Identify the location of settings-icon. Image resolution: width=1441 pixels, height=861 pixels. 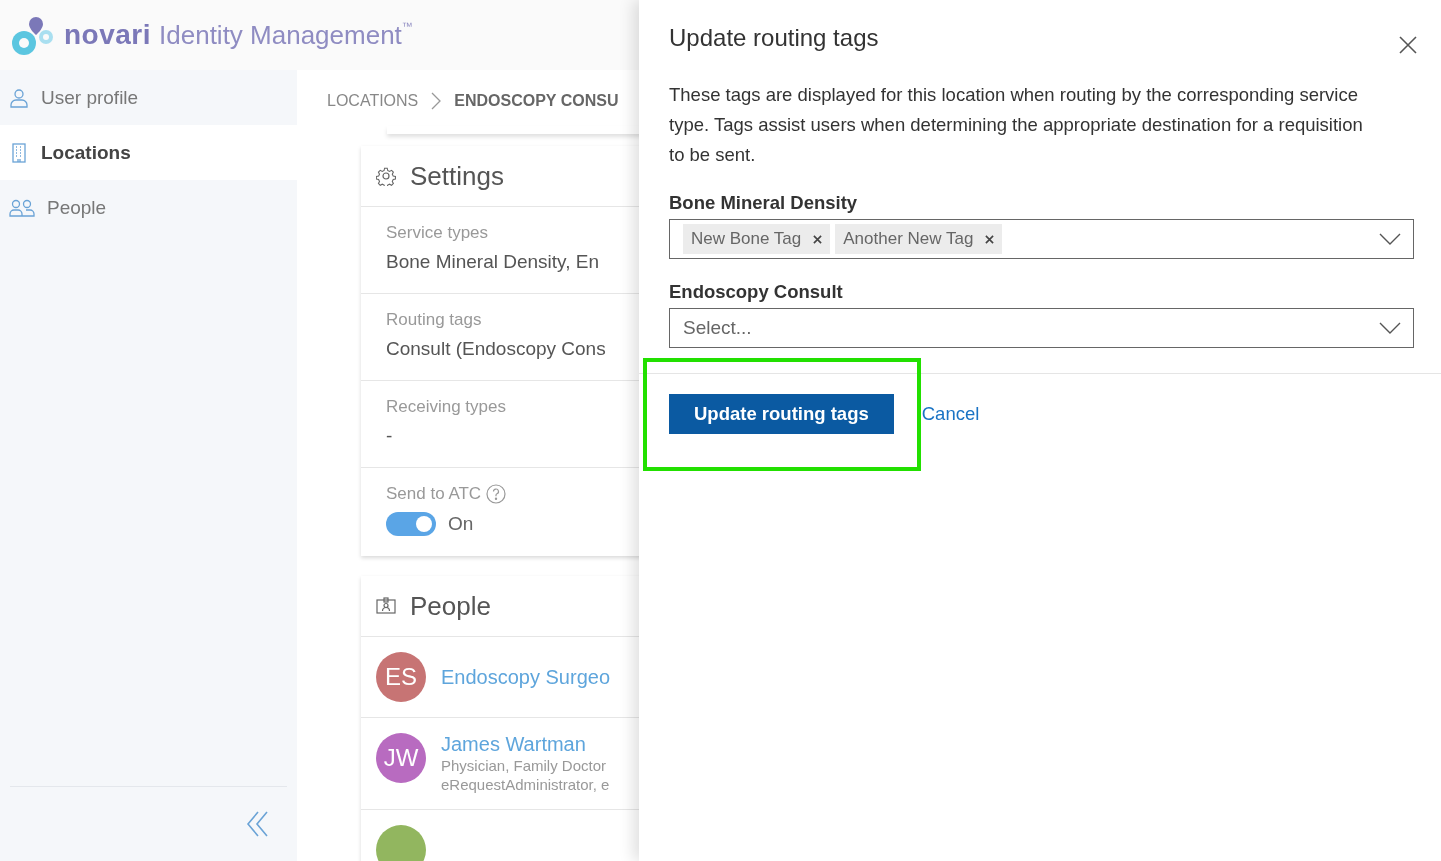
(386, 176).